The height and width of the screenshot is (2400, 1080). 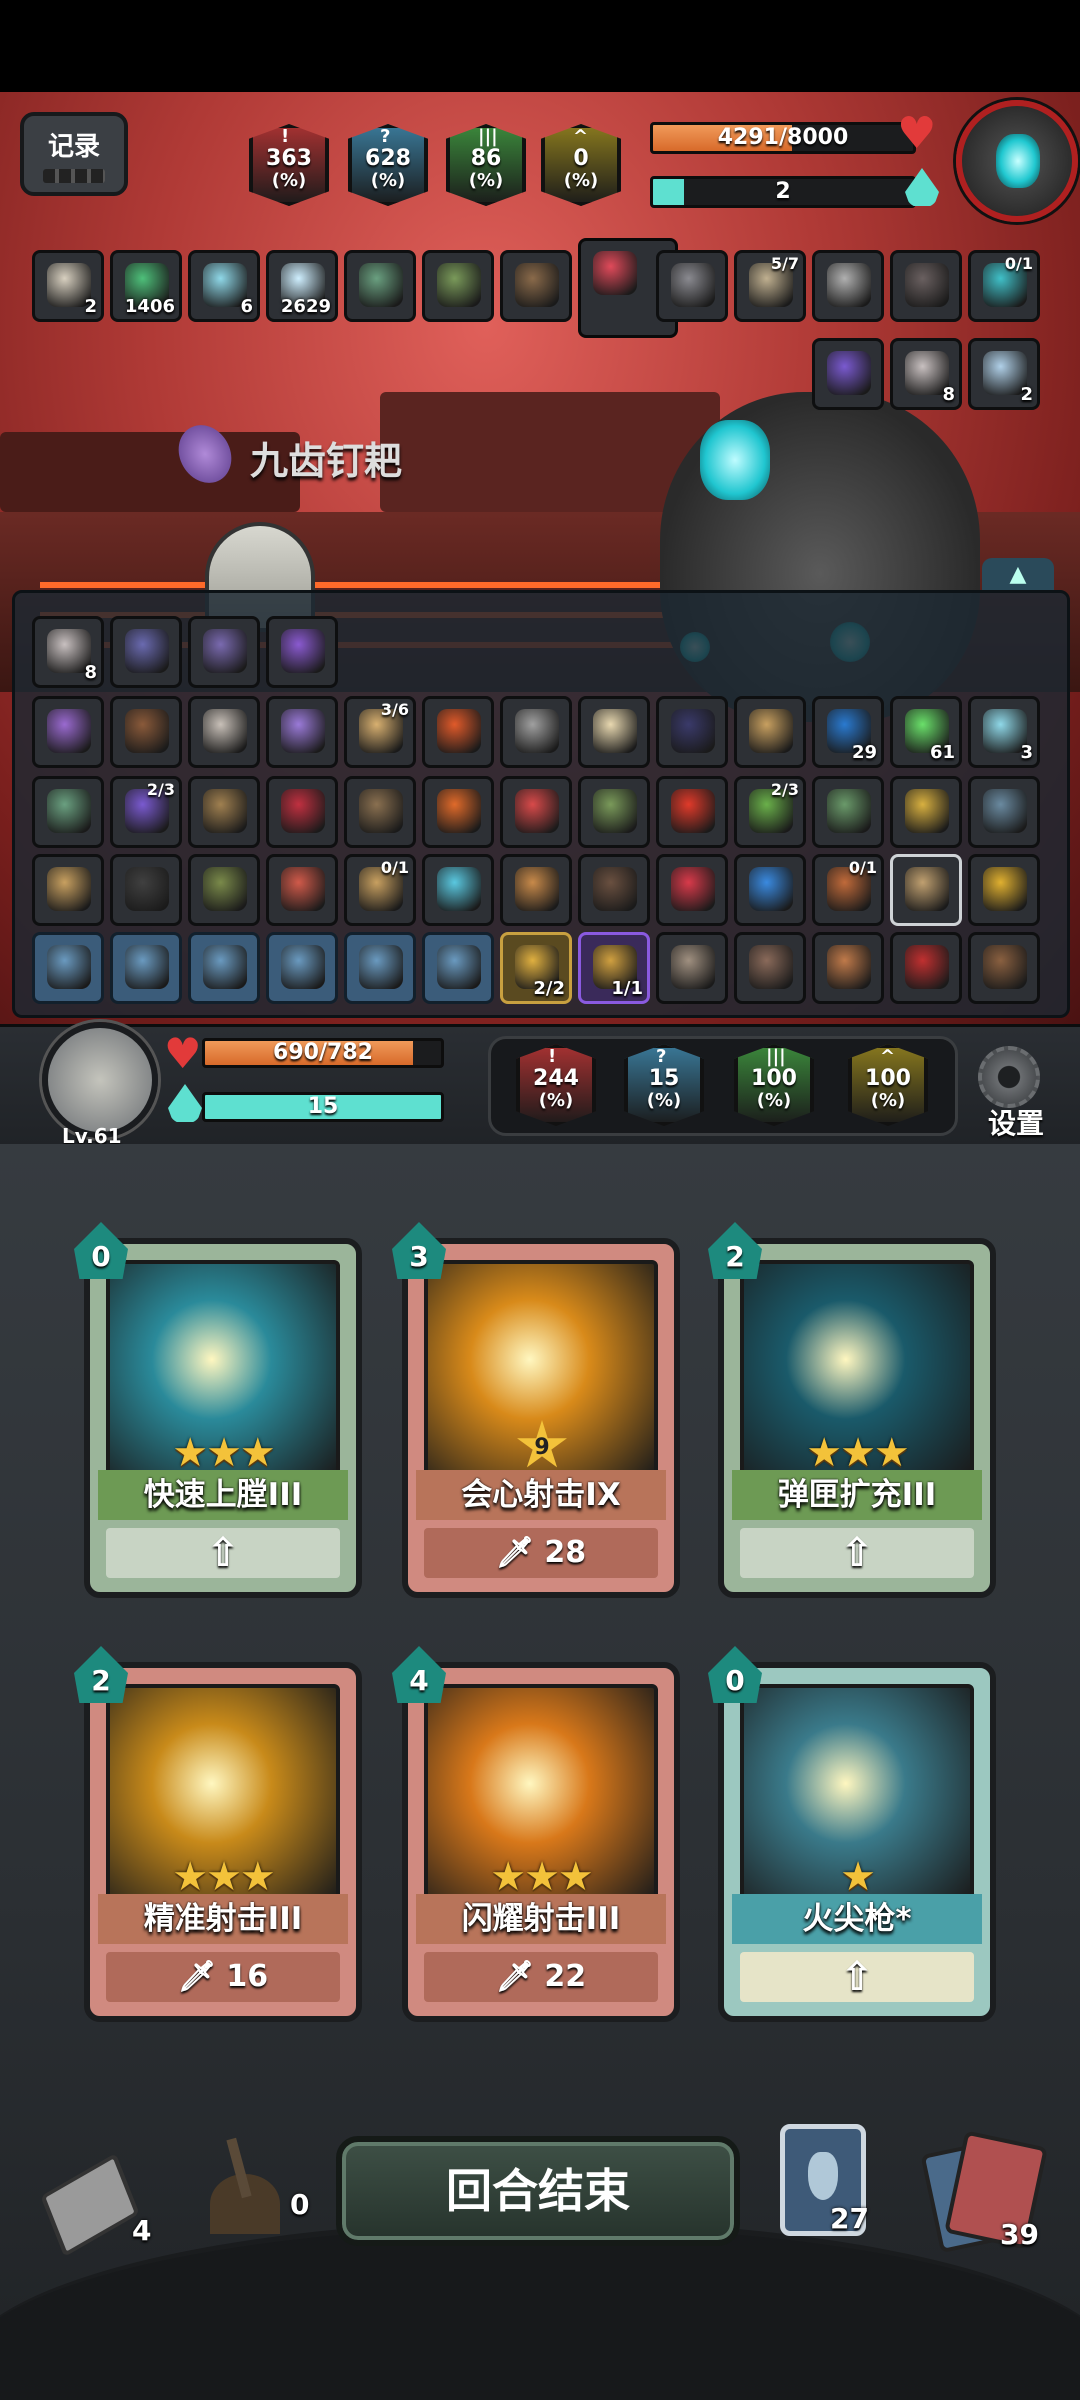 What do you see at coordinates (1018, 575) in the screenshot?
I see `collapse-inventory-button: ▲` at bounding box center [1018, 575].